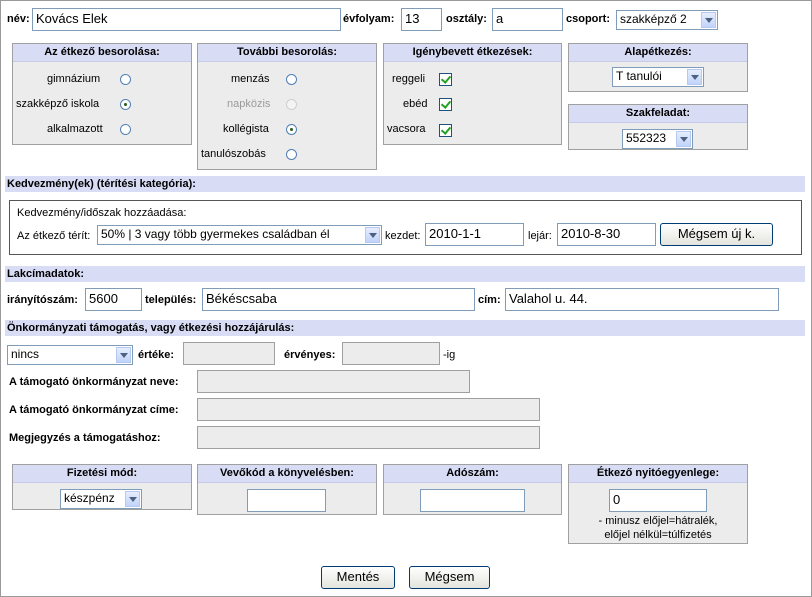  I want to click on task-select: 552323, so click(657, 139).